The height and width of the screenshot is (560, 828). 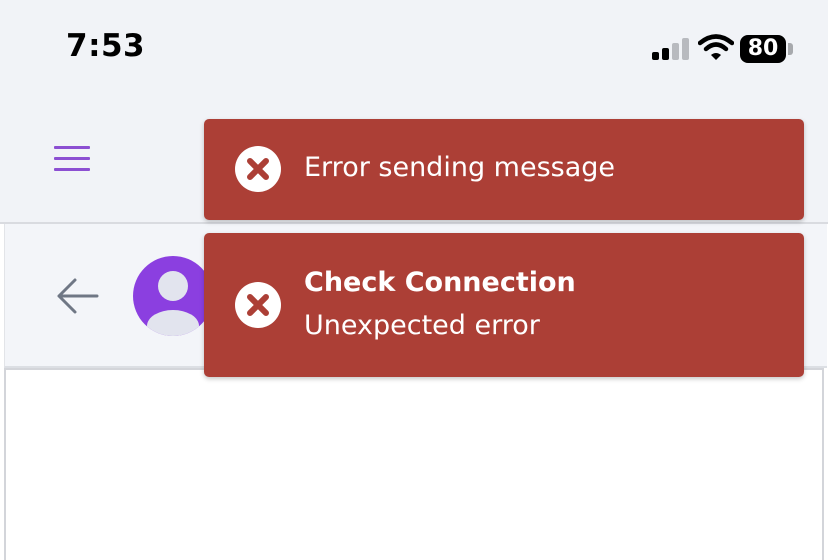 What do you see at coordinates (460, 167) in the screenshot?
I see `toast-message: Error sending message` at bounding box center [460, 167].